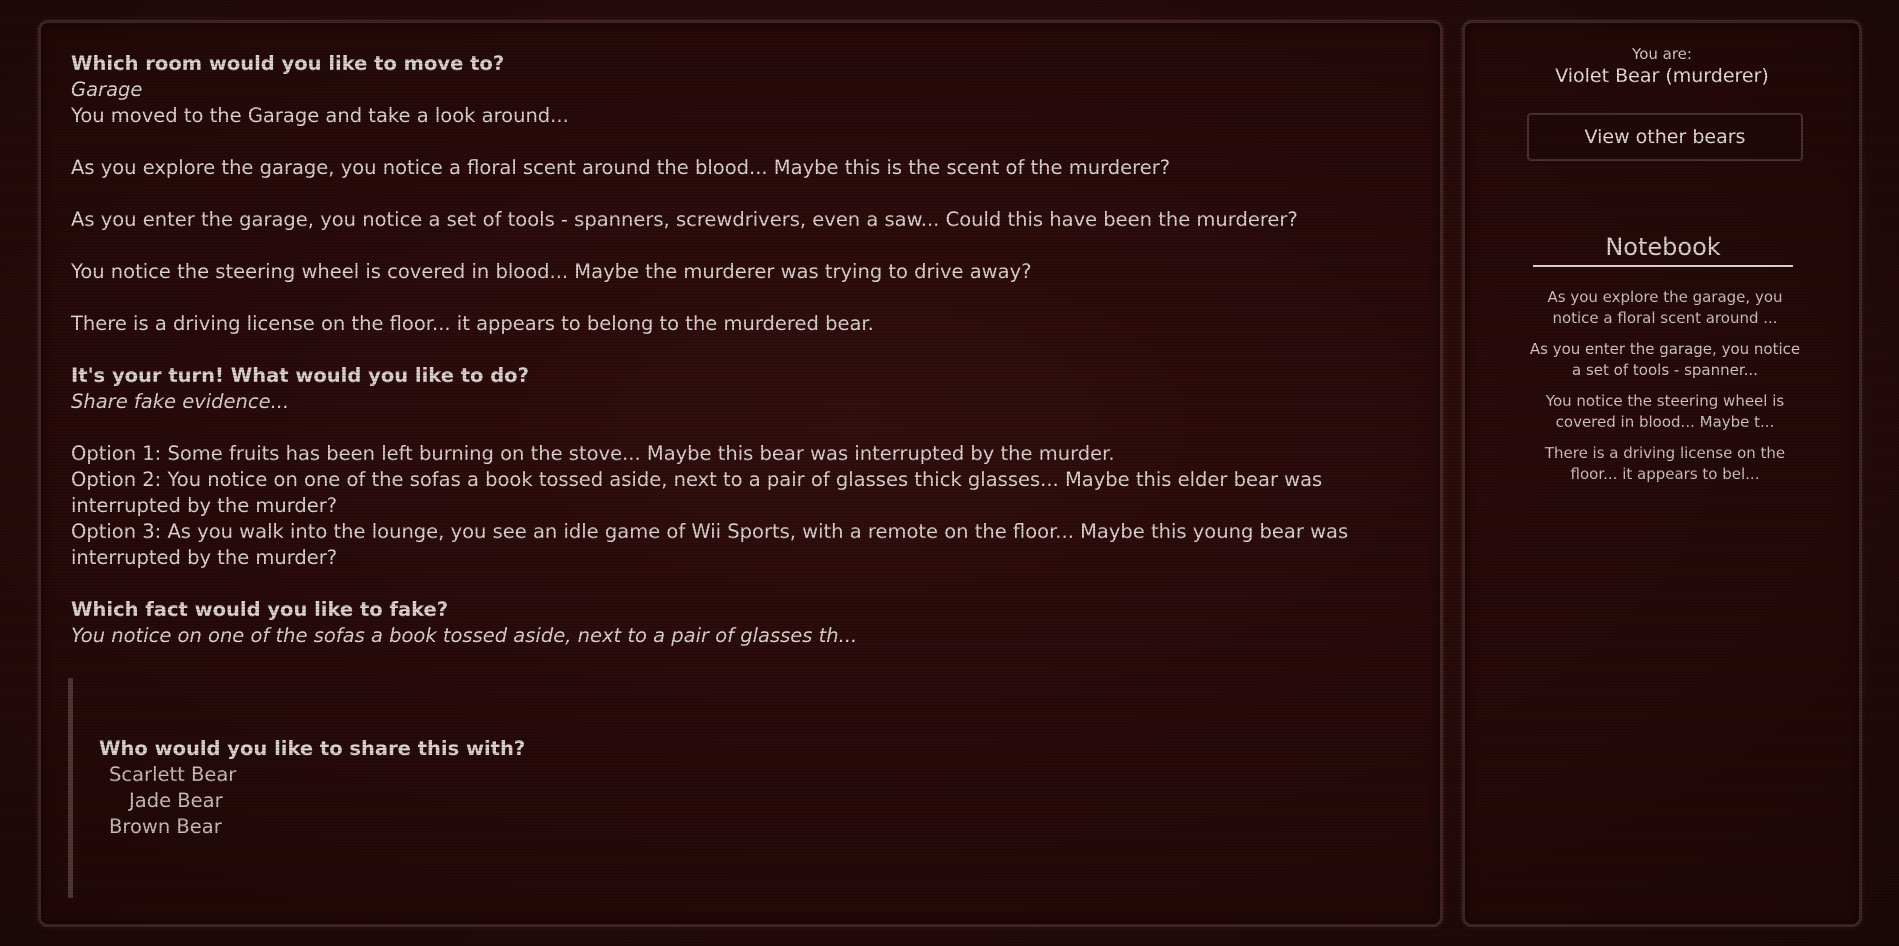  Describe the element at coordinates (1662, 76) in the screenshot. I see `player-identity: Violet Bear (murderer)` at that location.